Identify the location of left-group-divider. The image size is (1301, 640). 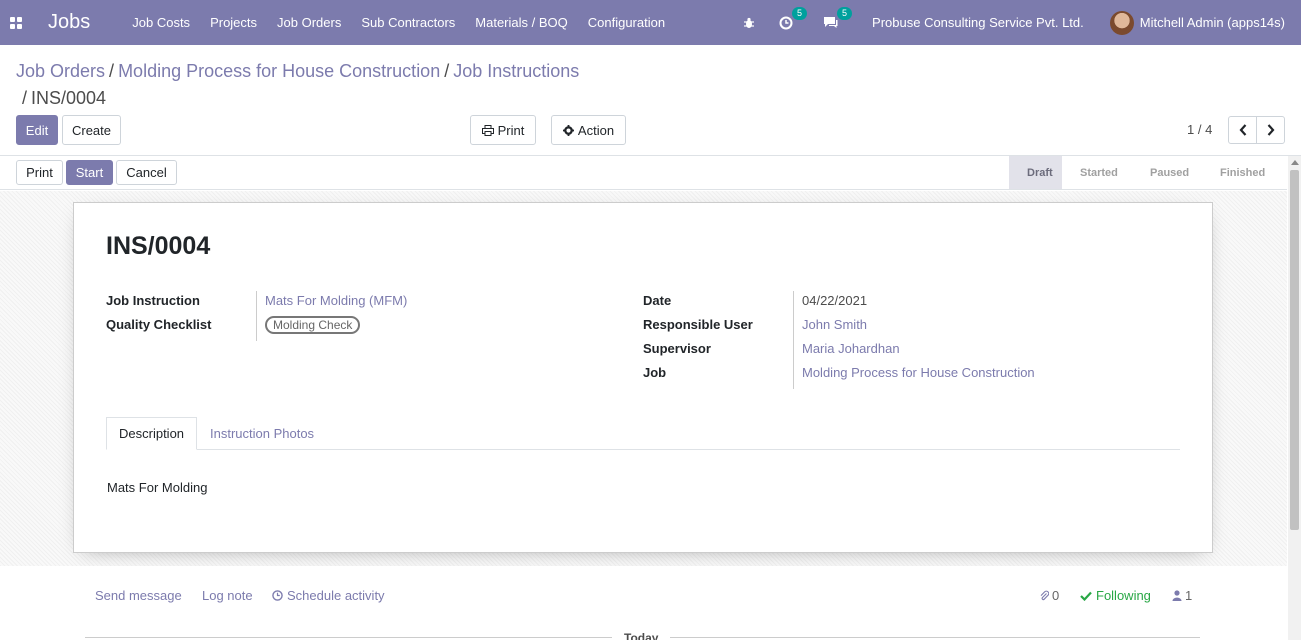
(256, 316).